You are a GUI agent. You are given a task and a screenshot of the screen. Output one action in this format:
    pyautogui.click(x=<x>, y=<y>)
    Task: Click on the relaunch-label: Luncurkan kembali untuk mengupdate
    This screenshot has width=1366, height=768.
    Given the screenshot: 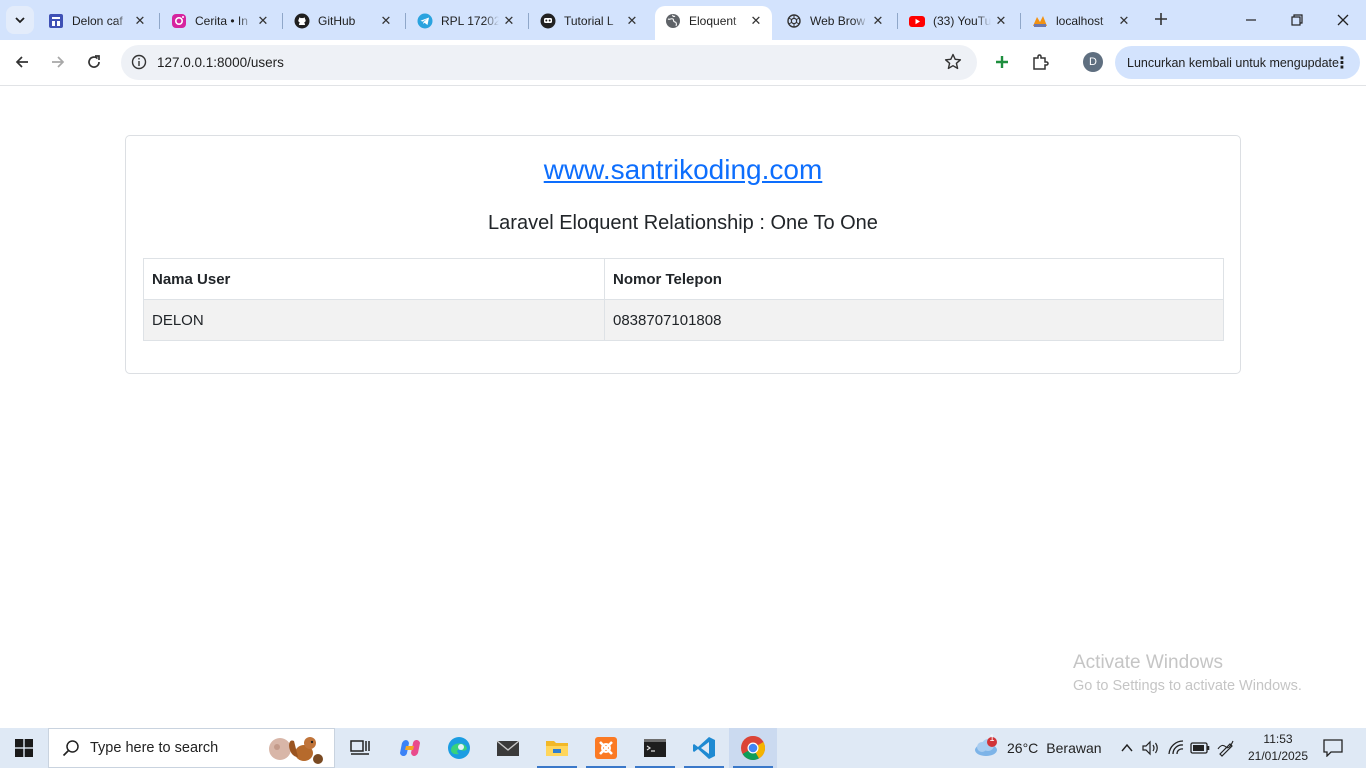 What is the action you would take?
    pyautogui.click(x=1233, y=62)
    